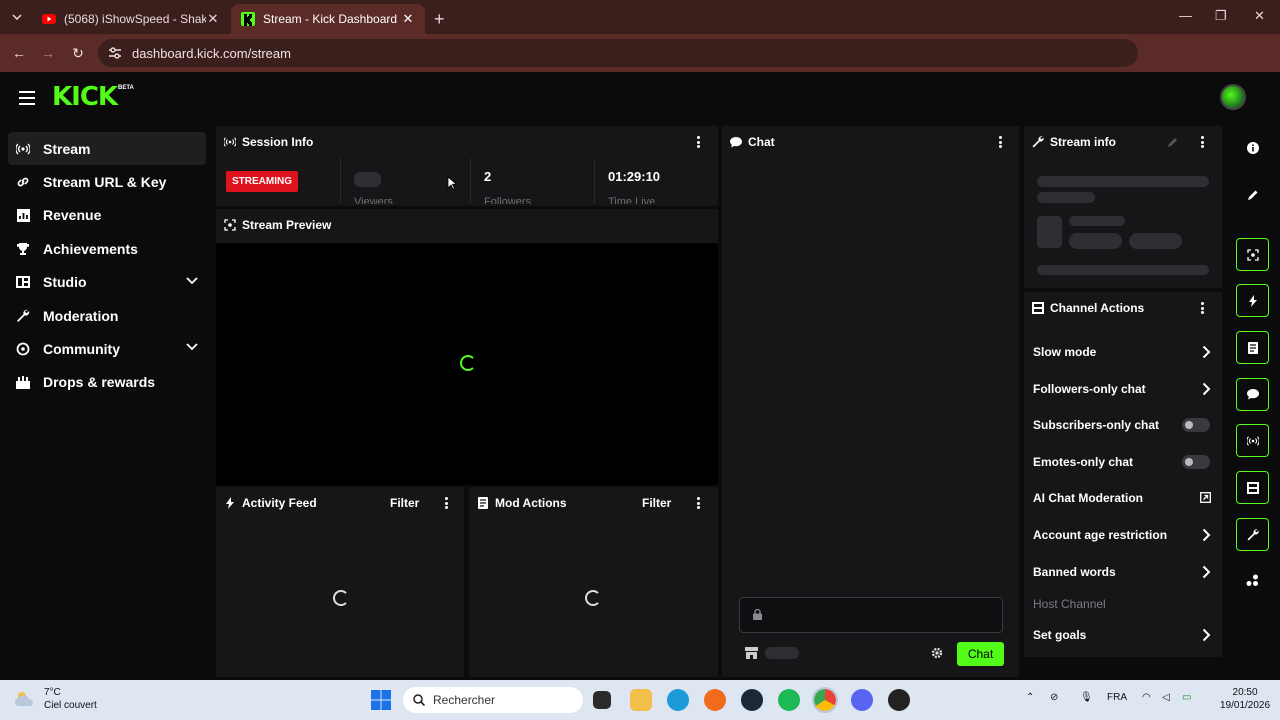  Describe the element at coordinates (871, 615) in the screenshot. I see `chat-message-input` at that location.